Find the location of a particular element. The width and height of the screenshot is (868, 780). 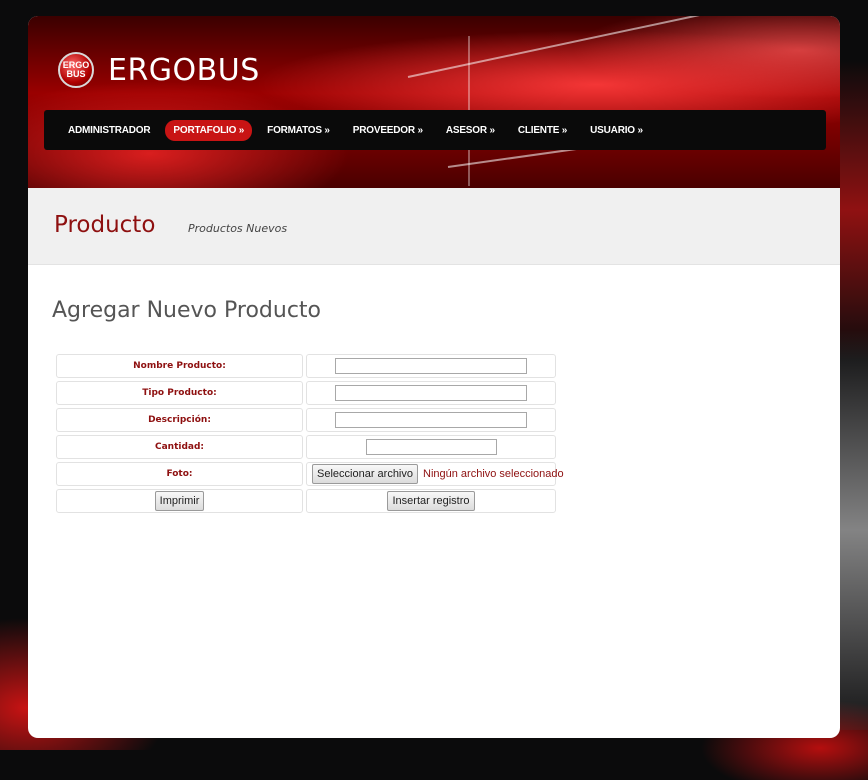

form-label-cell: Tipo Producto: is located at coordinates (179, 393).